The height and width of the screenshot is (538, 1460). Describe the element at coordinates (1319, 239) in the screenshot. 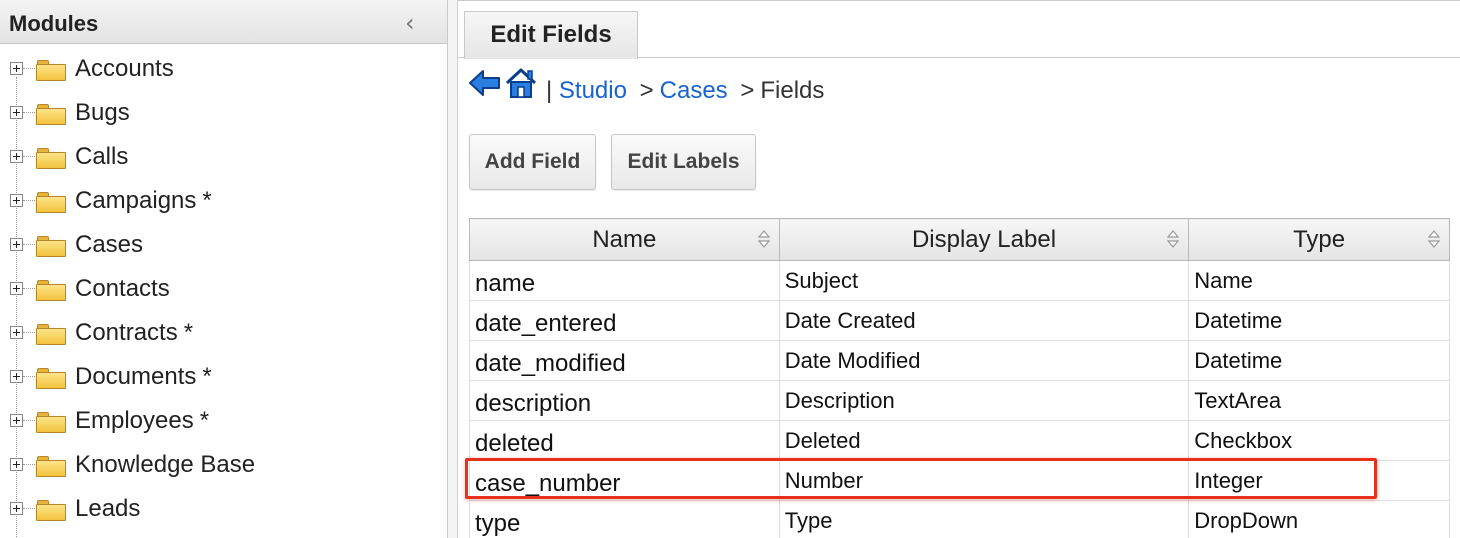

I see `column-header-type: Type` at that location.